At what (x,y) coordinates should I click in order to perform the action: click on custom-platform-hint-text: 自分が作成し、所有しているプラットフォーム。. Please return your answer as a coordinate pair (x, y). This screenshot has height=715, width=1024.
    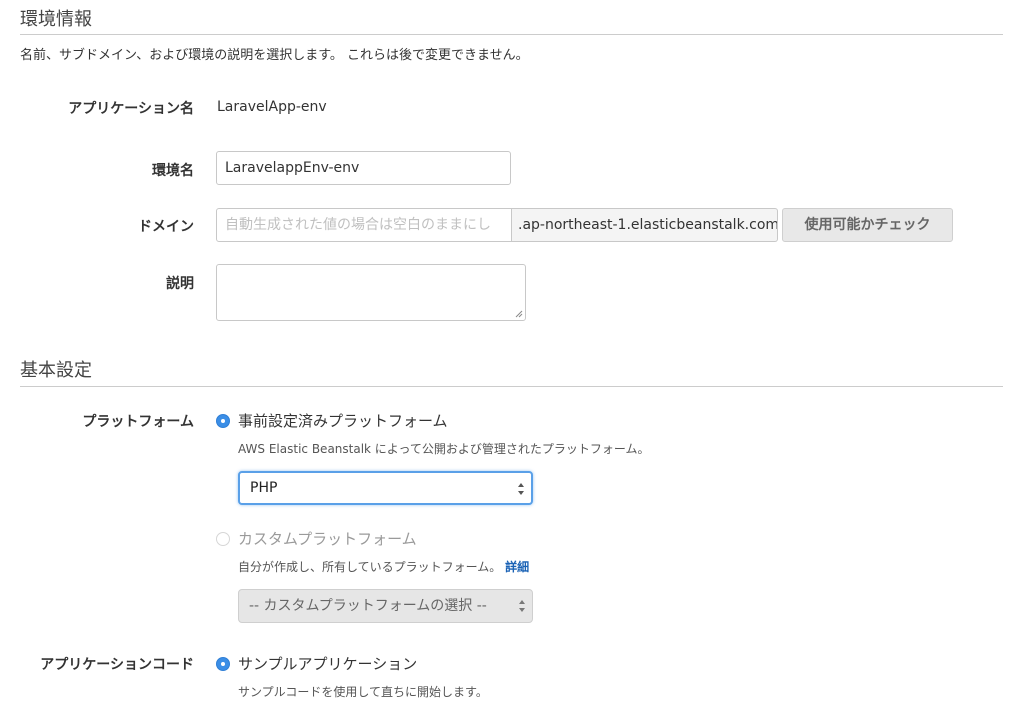
    Looking at the image, I should click on (370, 567).